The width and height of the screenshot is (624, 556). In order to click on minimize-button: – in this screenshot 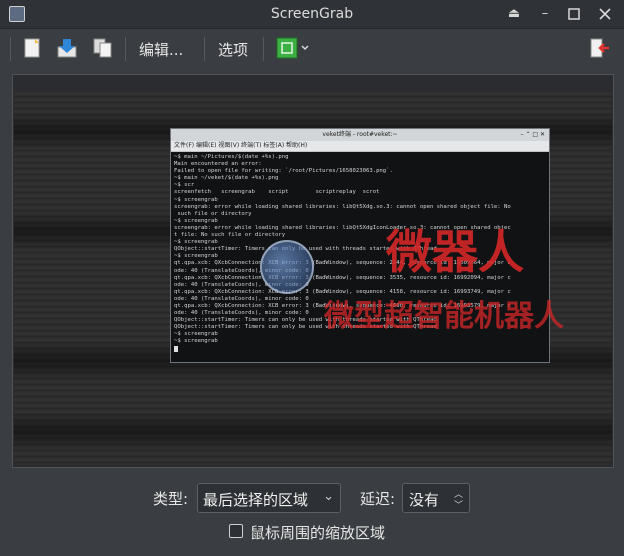, I will do `click(545, 14)`.